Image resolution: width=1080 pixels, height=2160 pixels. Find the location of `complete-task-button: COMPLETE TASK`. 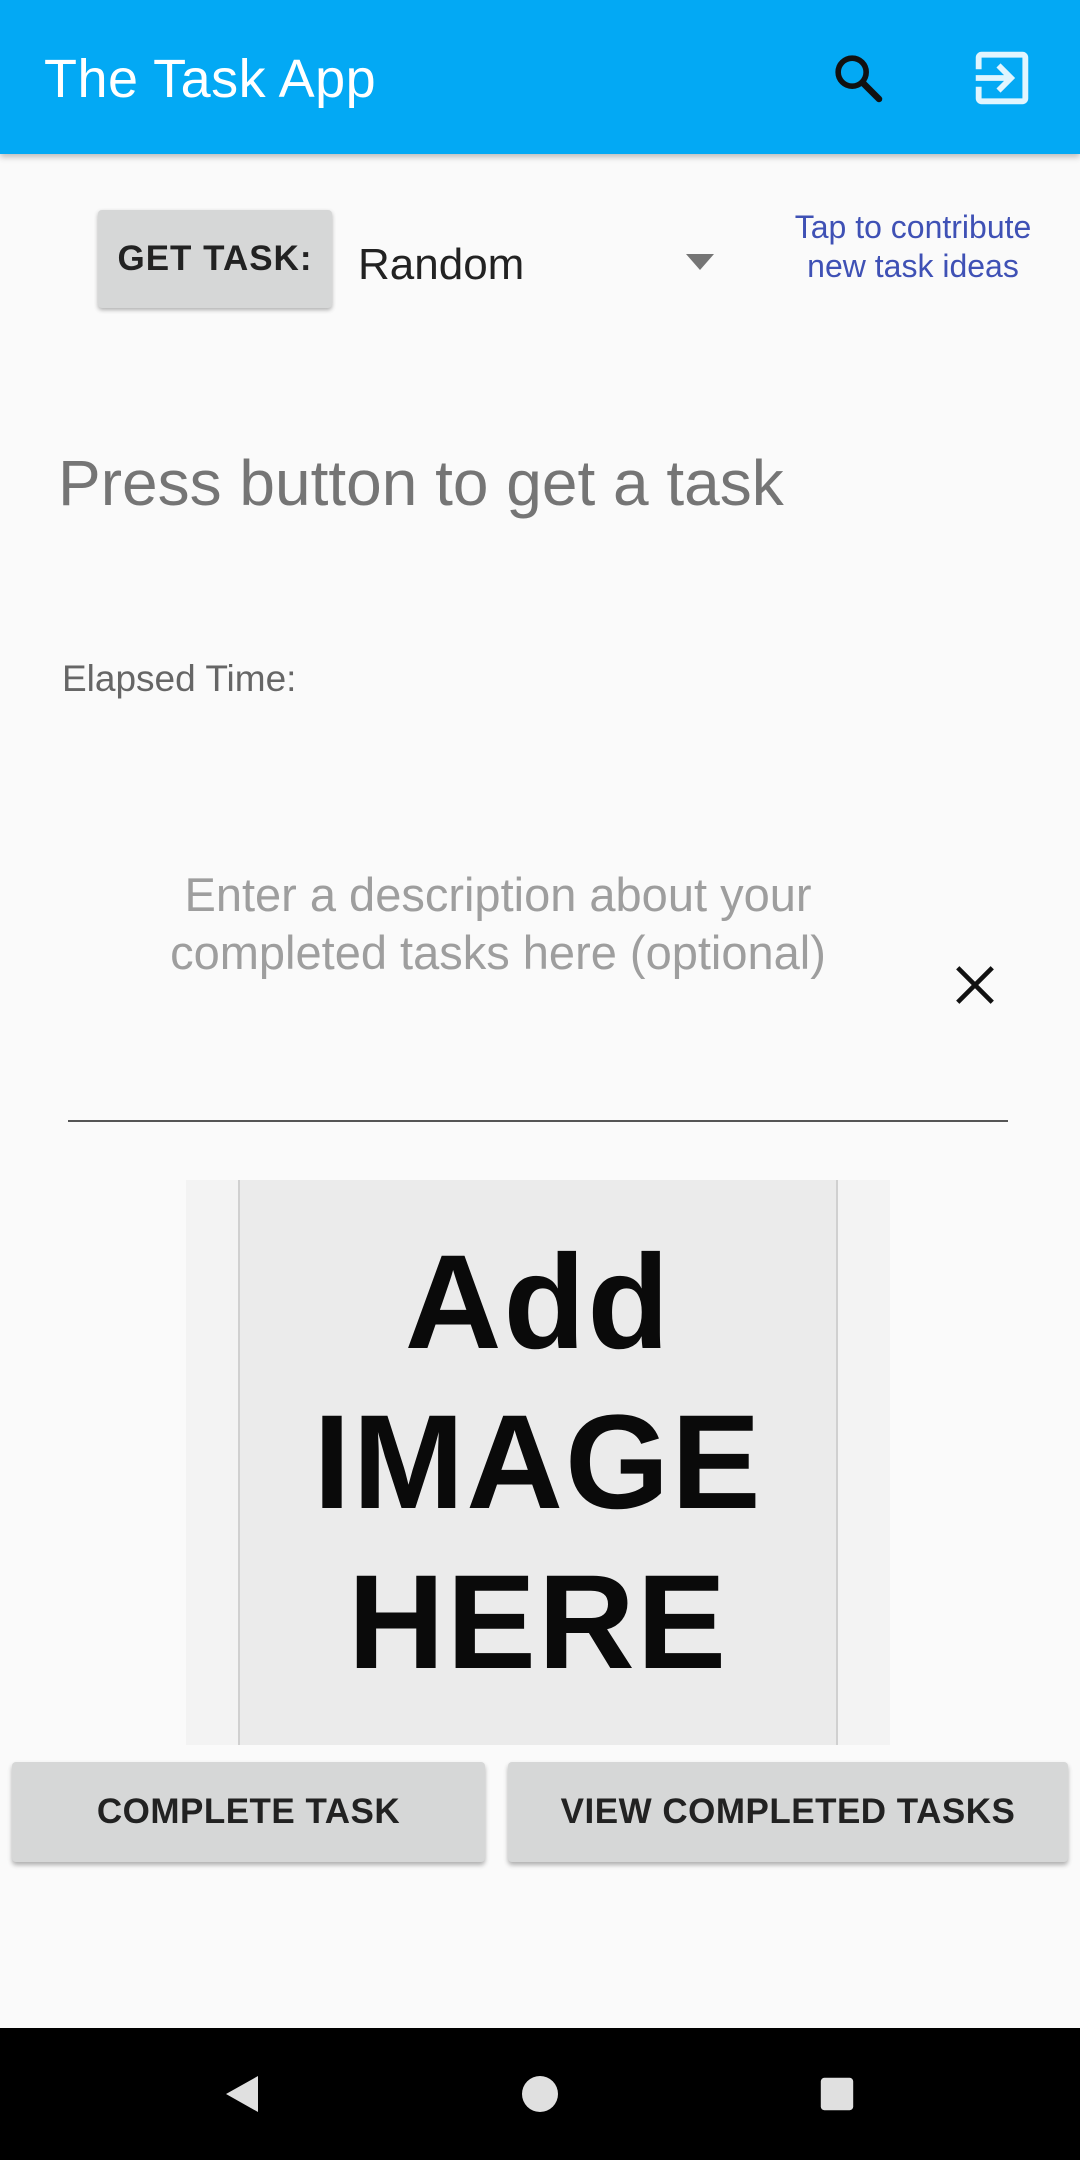

complete-task-button: COMPLETE TASK is located at coordinates (248, 1812).